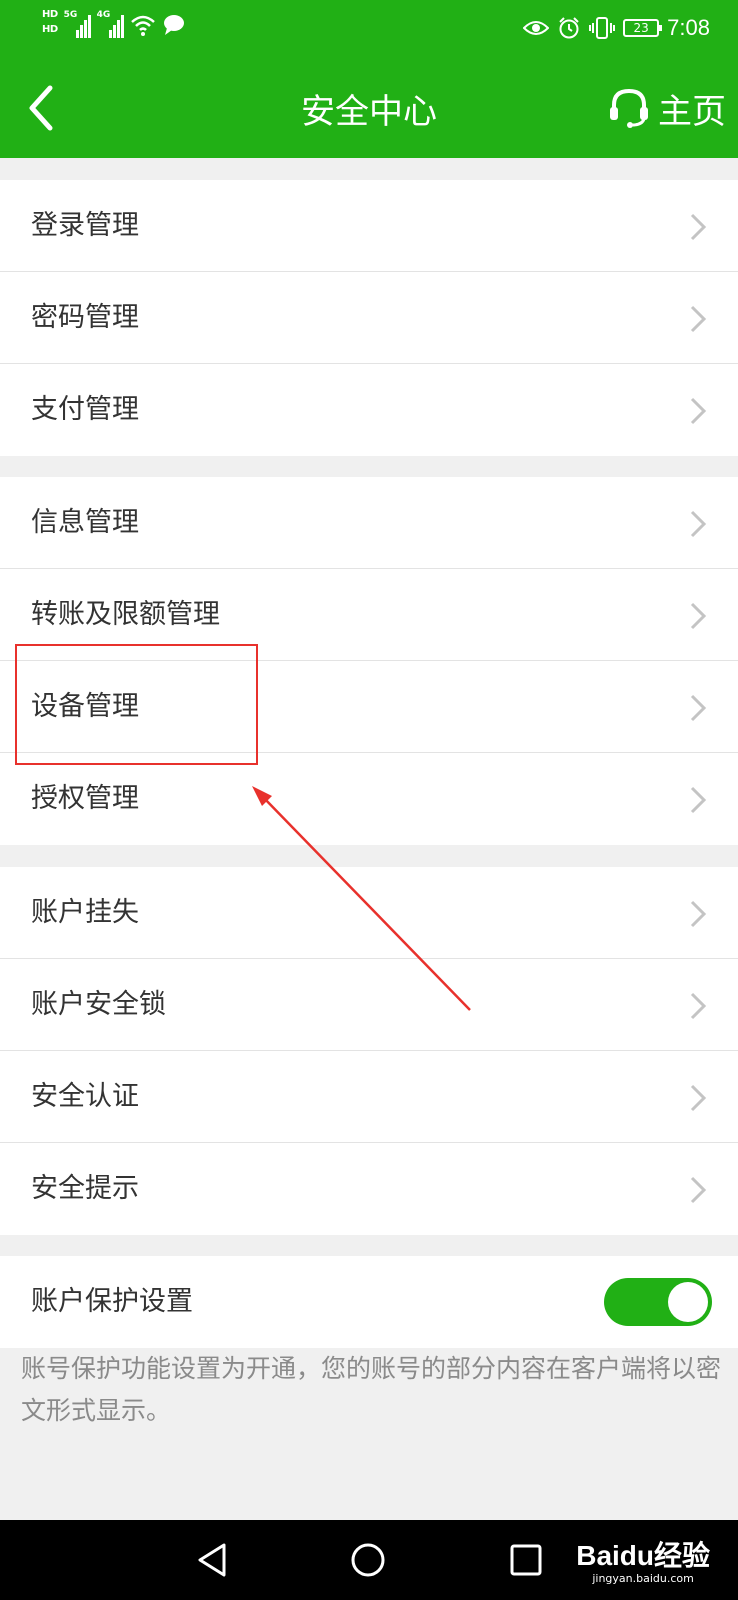 This screenshot has height=1600, width=738. Describe the element at coordinates (85, 225) in the screenshot. I see `menu-item-label: 登录管理` at that location.